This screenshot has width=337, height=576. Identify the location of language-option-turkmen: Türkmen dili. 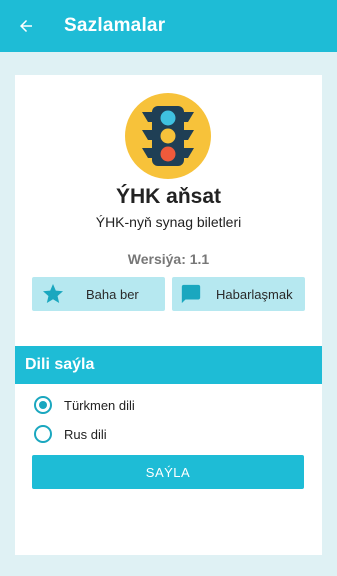
(84, 405).